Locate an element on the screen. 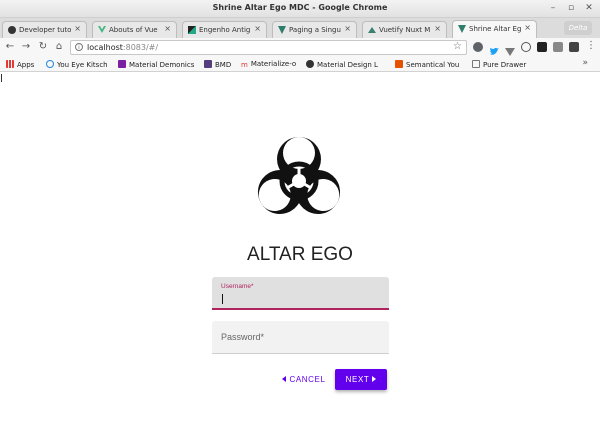  window-title: Shrine Altar Ego MDC - Google Chrome is located at coordinates (300, 7).